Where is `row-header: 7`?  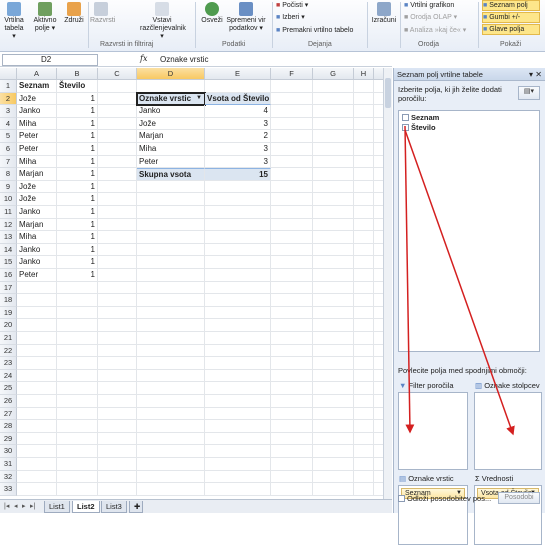 row-header: 7 is located at coordinates (8, 162).